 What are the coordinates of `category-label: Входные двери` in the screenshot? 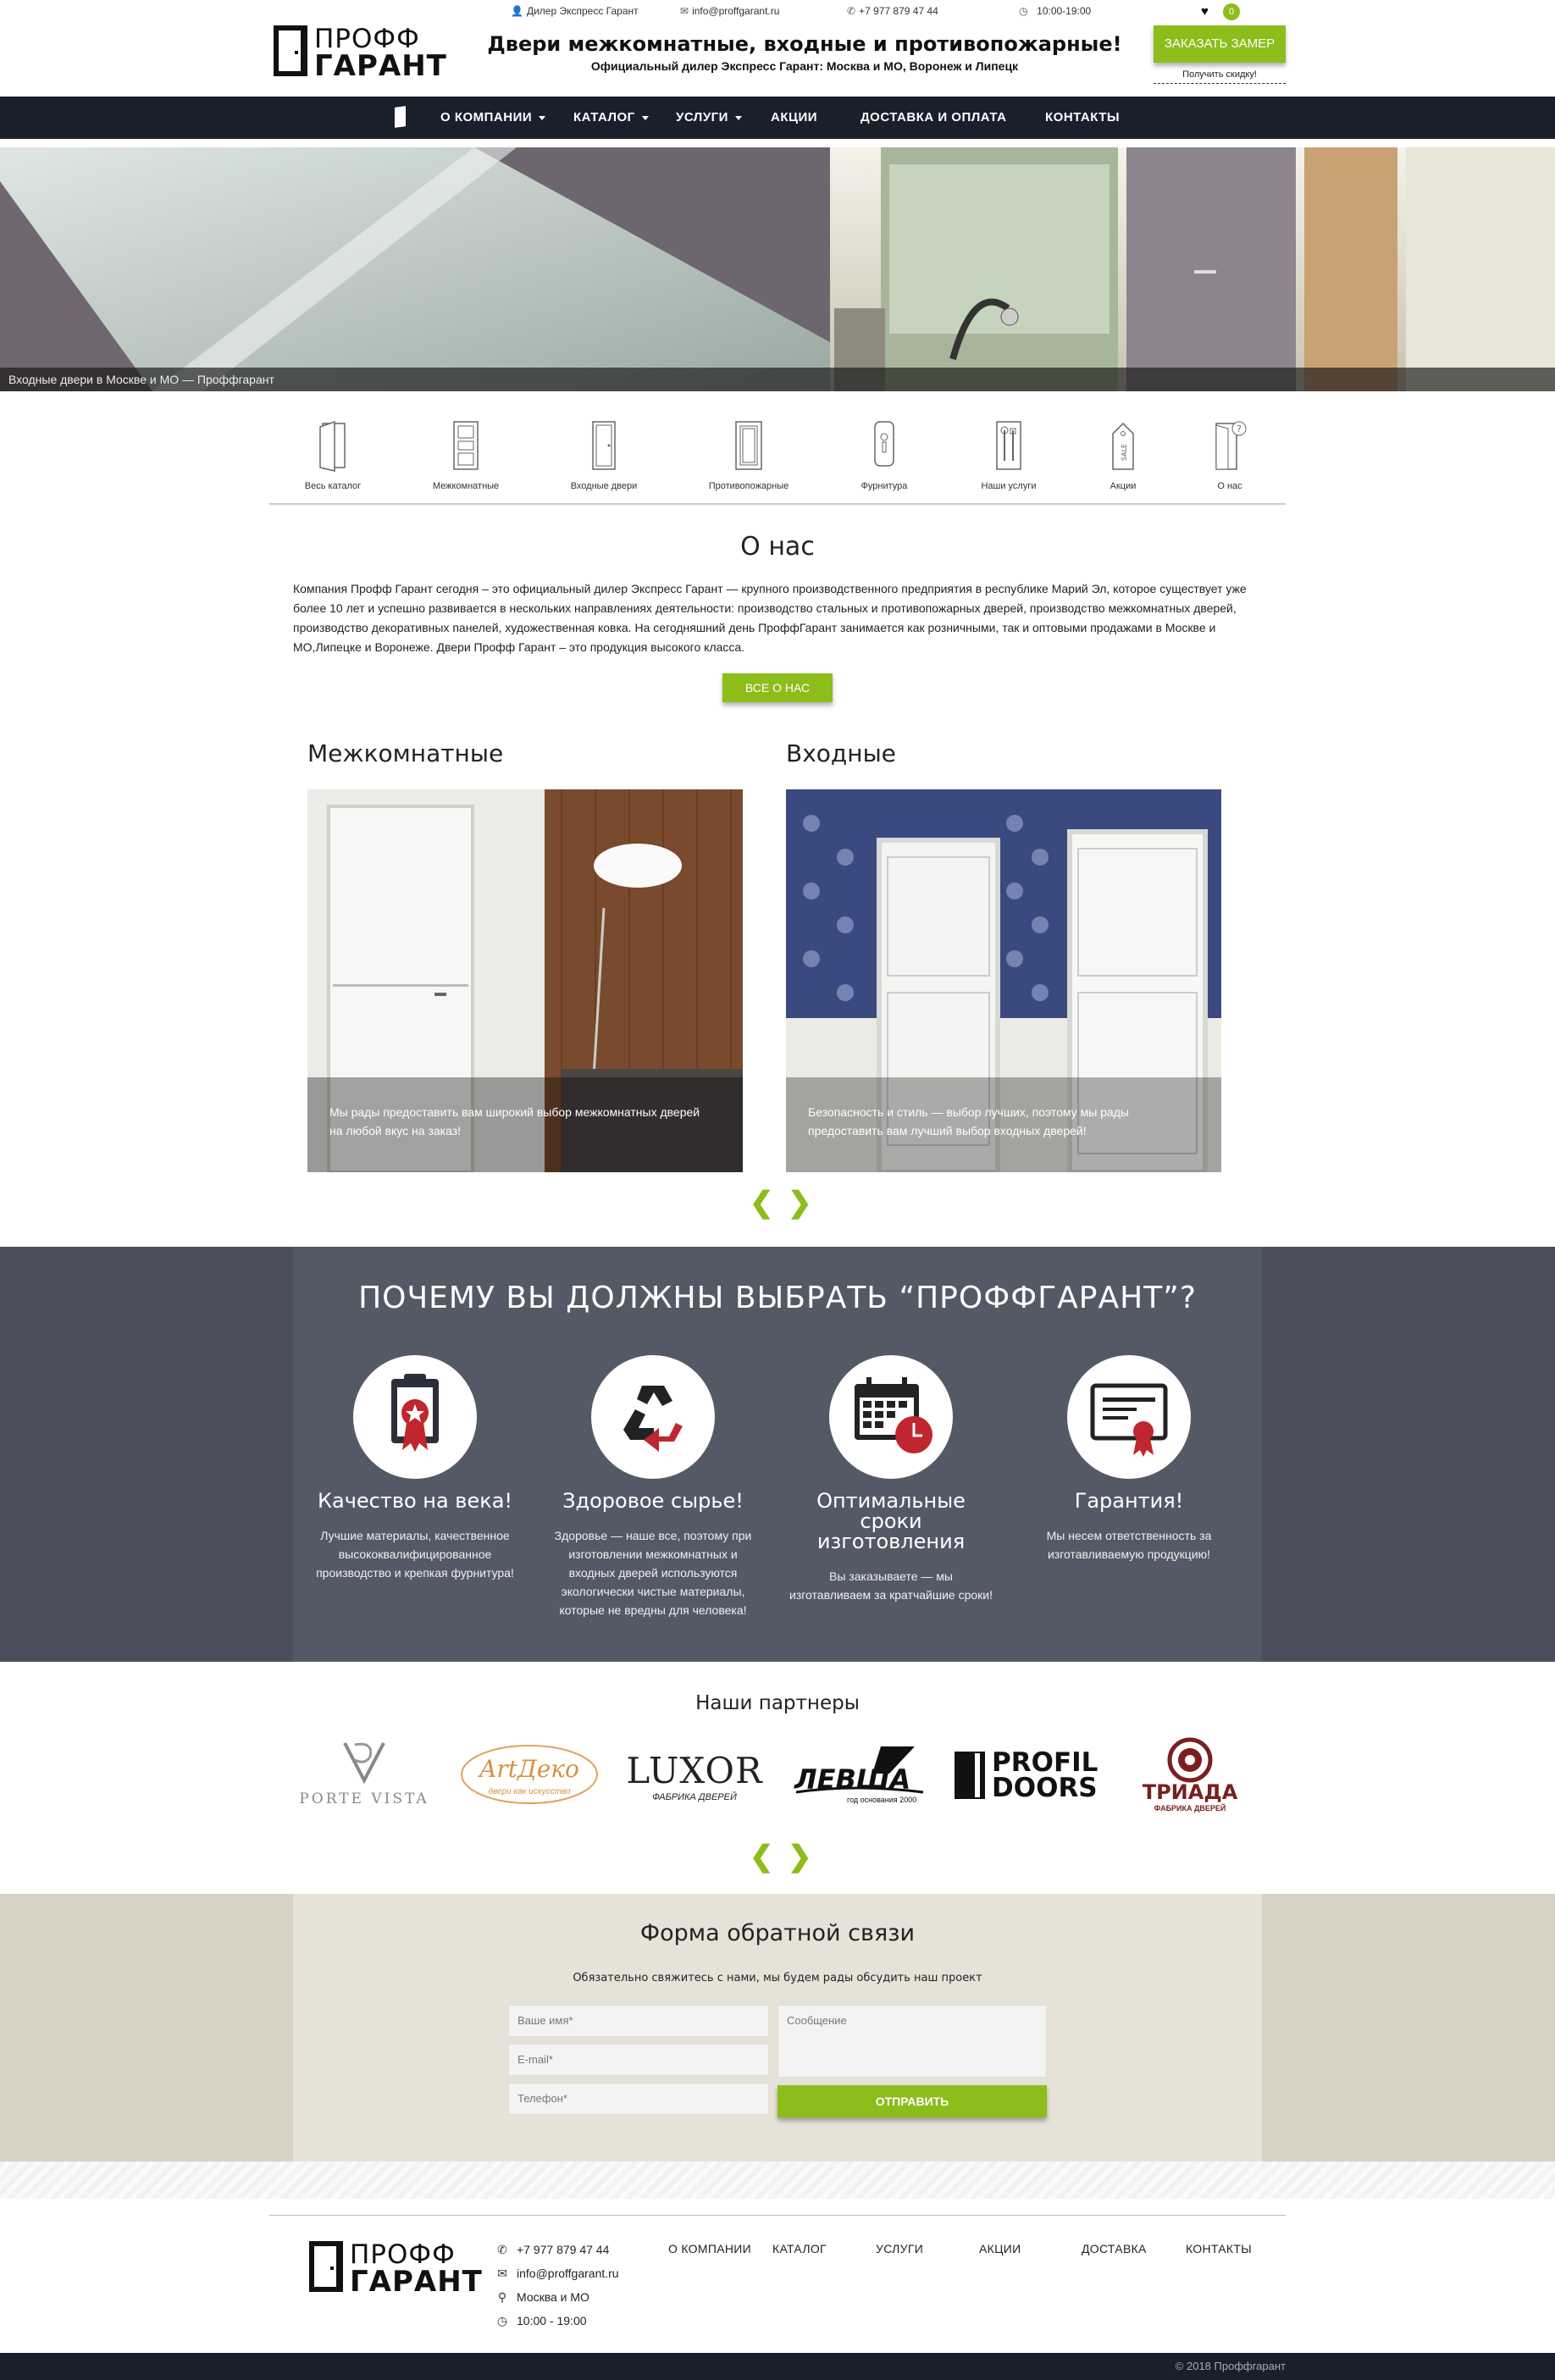 It's located at (604, 486).